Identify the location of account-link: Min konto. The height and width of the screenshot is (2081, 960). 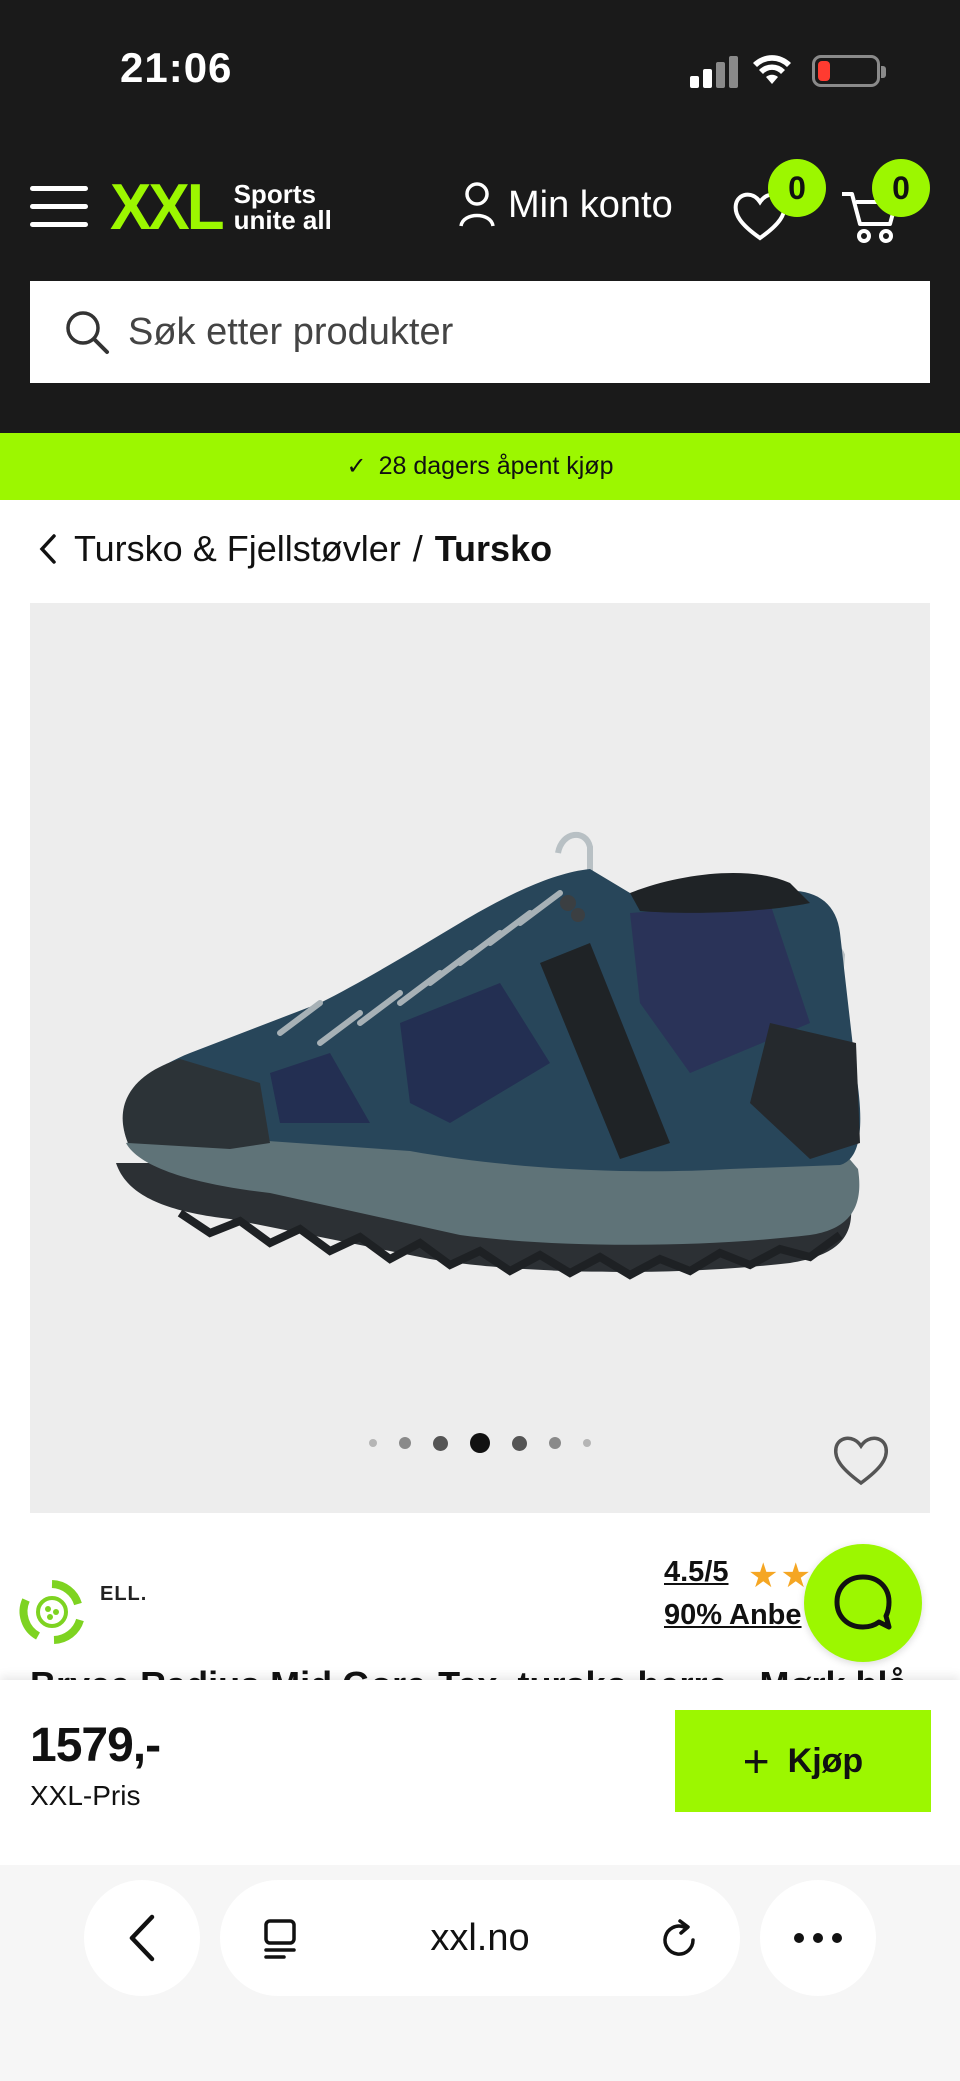
(565, 205).